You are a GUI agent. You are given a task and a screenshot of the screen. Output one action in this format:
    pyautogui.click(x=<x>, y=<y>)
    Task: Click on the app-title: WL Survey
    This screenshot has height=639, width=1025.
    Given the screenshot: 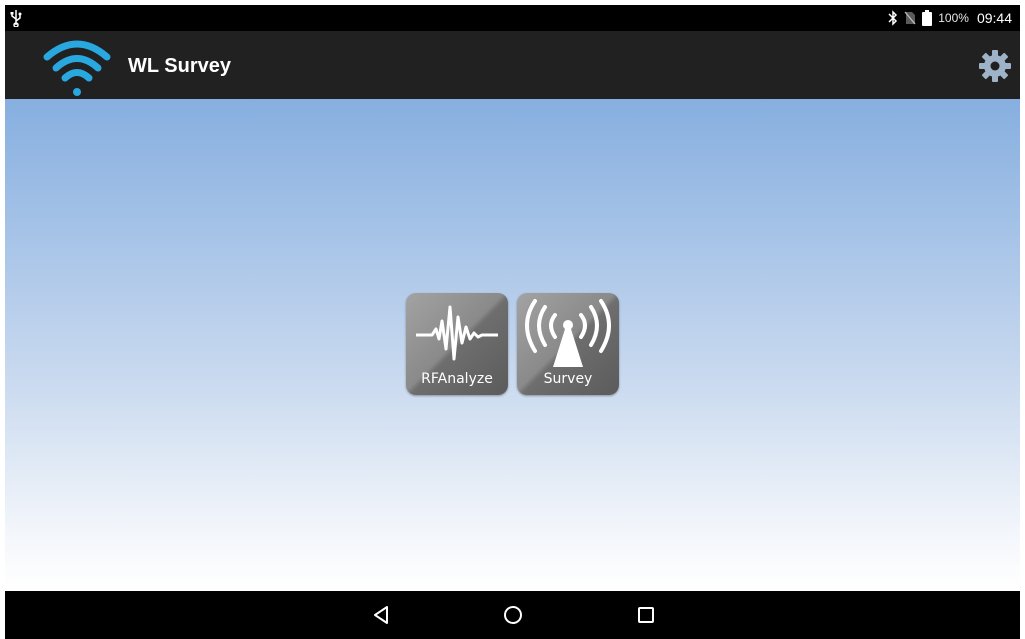 What is the action you would take?
    pyautogui.click(x=179, y=66)
    